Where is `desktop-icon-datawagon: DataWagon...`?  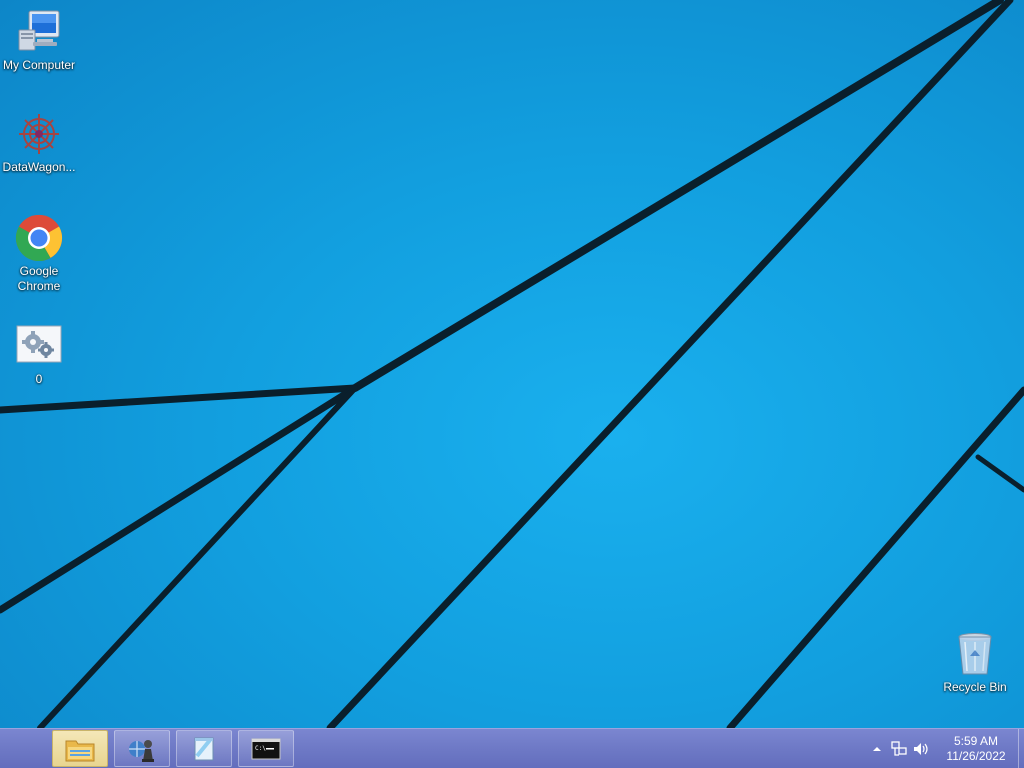 desktop-icon-datawagon: DataWagon... is located at coordinates (39, 142).